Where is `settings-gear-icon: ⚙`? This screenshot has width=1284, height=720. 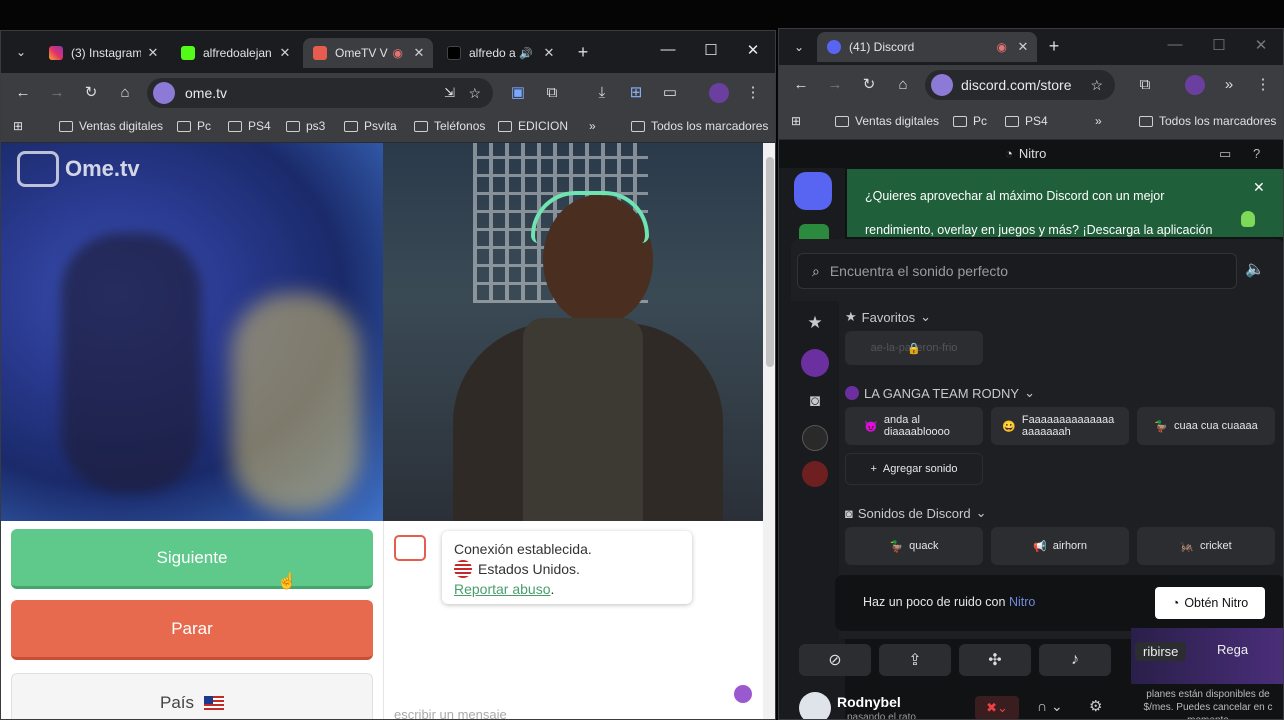
settings-gear-icon: ⚙ is located at coordinates (1095, 706).